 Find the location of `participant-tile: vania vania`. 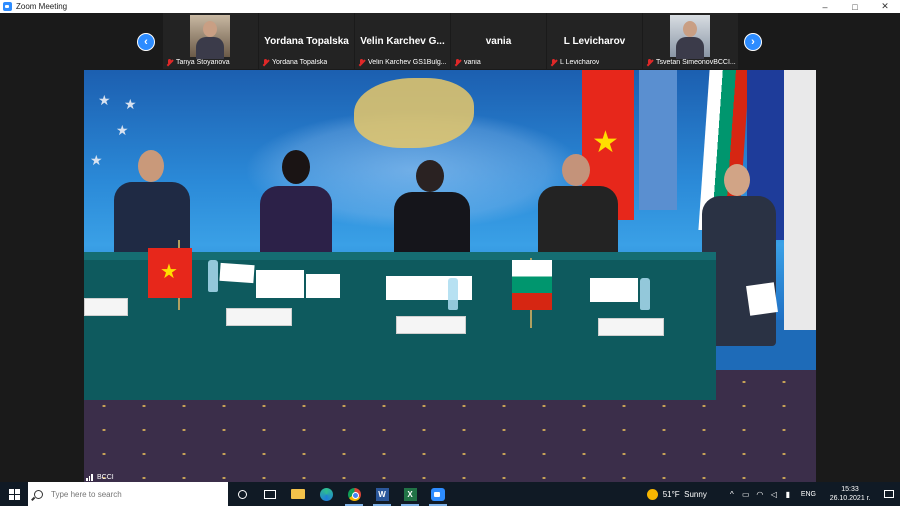

participant-tile: vania vania is located at coordinates (498, 41).